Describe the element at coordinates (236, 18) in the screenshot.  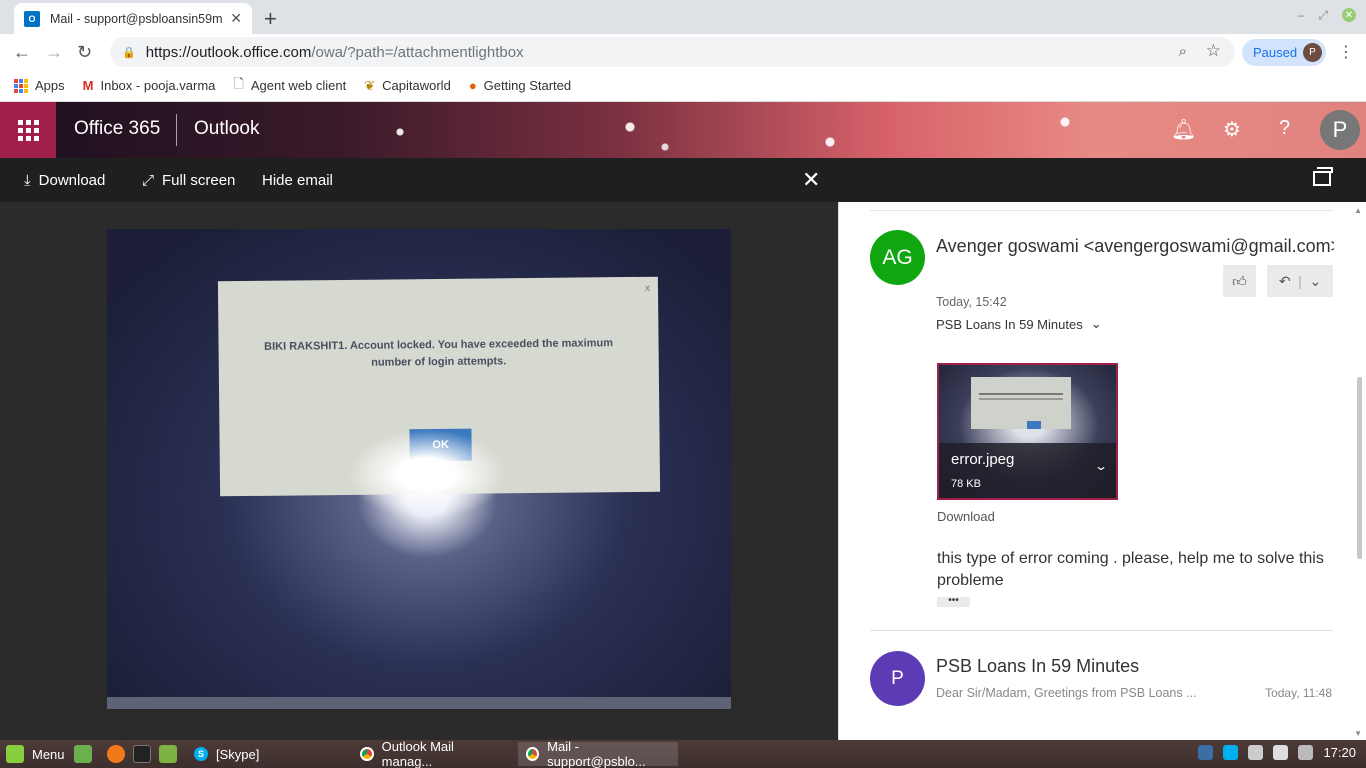
I see `tab-close-icon: ✕` at that location.